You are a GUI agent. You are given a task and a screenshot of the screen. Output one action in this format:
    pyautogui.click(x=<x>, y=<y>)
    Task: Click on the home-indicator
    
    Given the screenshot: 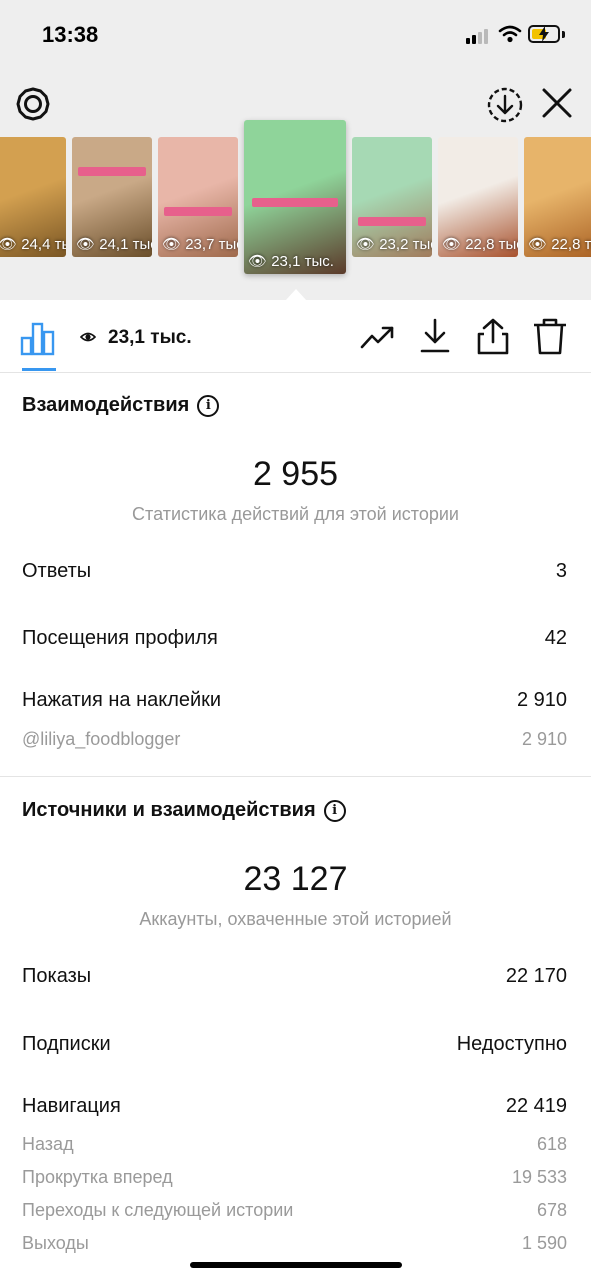 What is the action you would take?
    pyautogui.click(x=296, y=1265)
    